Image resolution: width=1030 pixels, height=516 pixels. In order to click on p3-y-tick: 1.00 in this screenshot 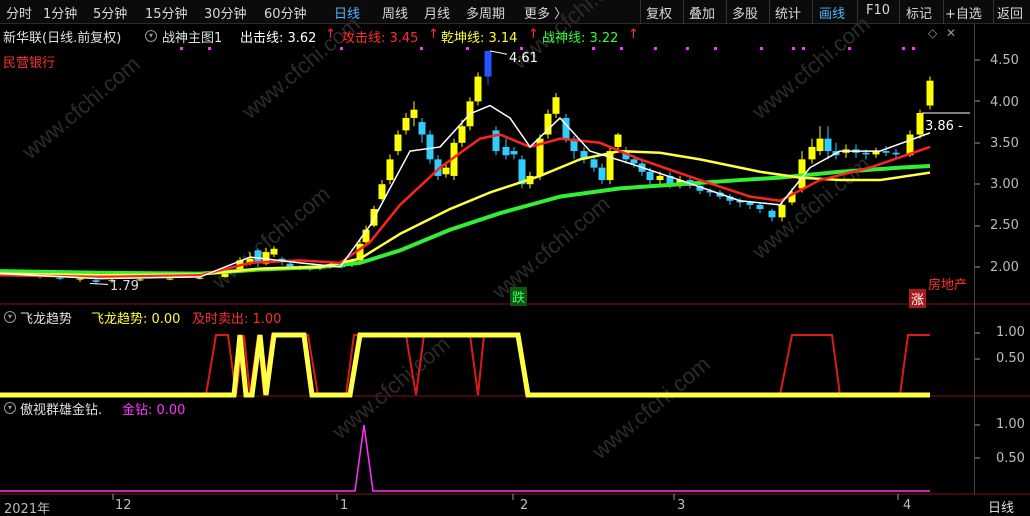, I will do `click(1010, 424)`.